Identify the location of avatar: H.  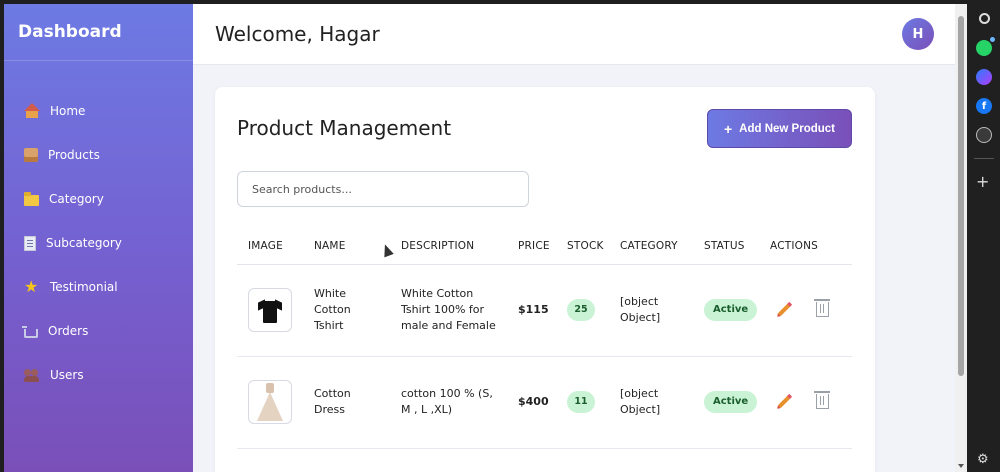
(918, 34).